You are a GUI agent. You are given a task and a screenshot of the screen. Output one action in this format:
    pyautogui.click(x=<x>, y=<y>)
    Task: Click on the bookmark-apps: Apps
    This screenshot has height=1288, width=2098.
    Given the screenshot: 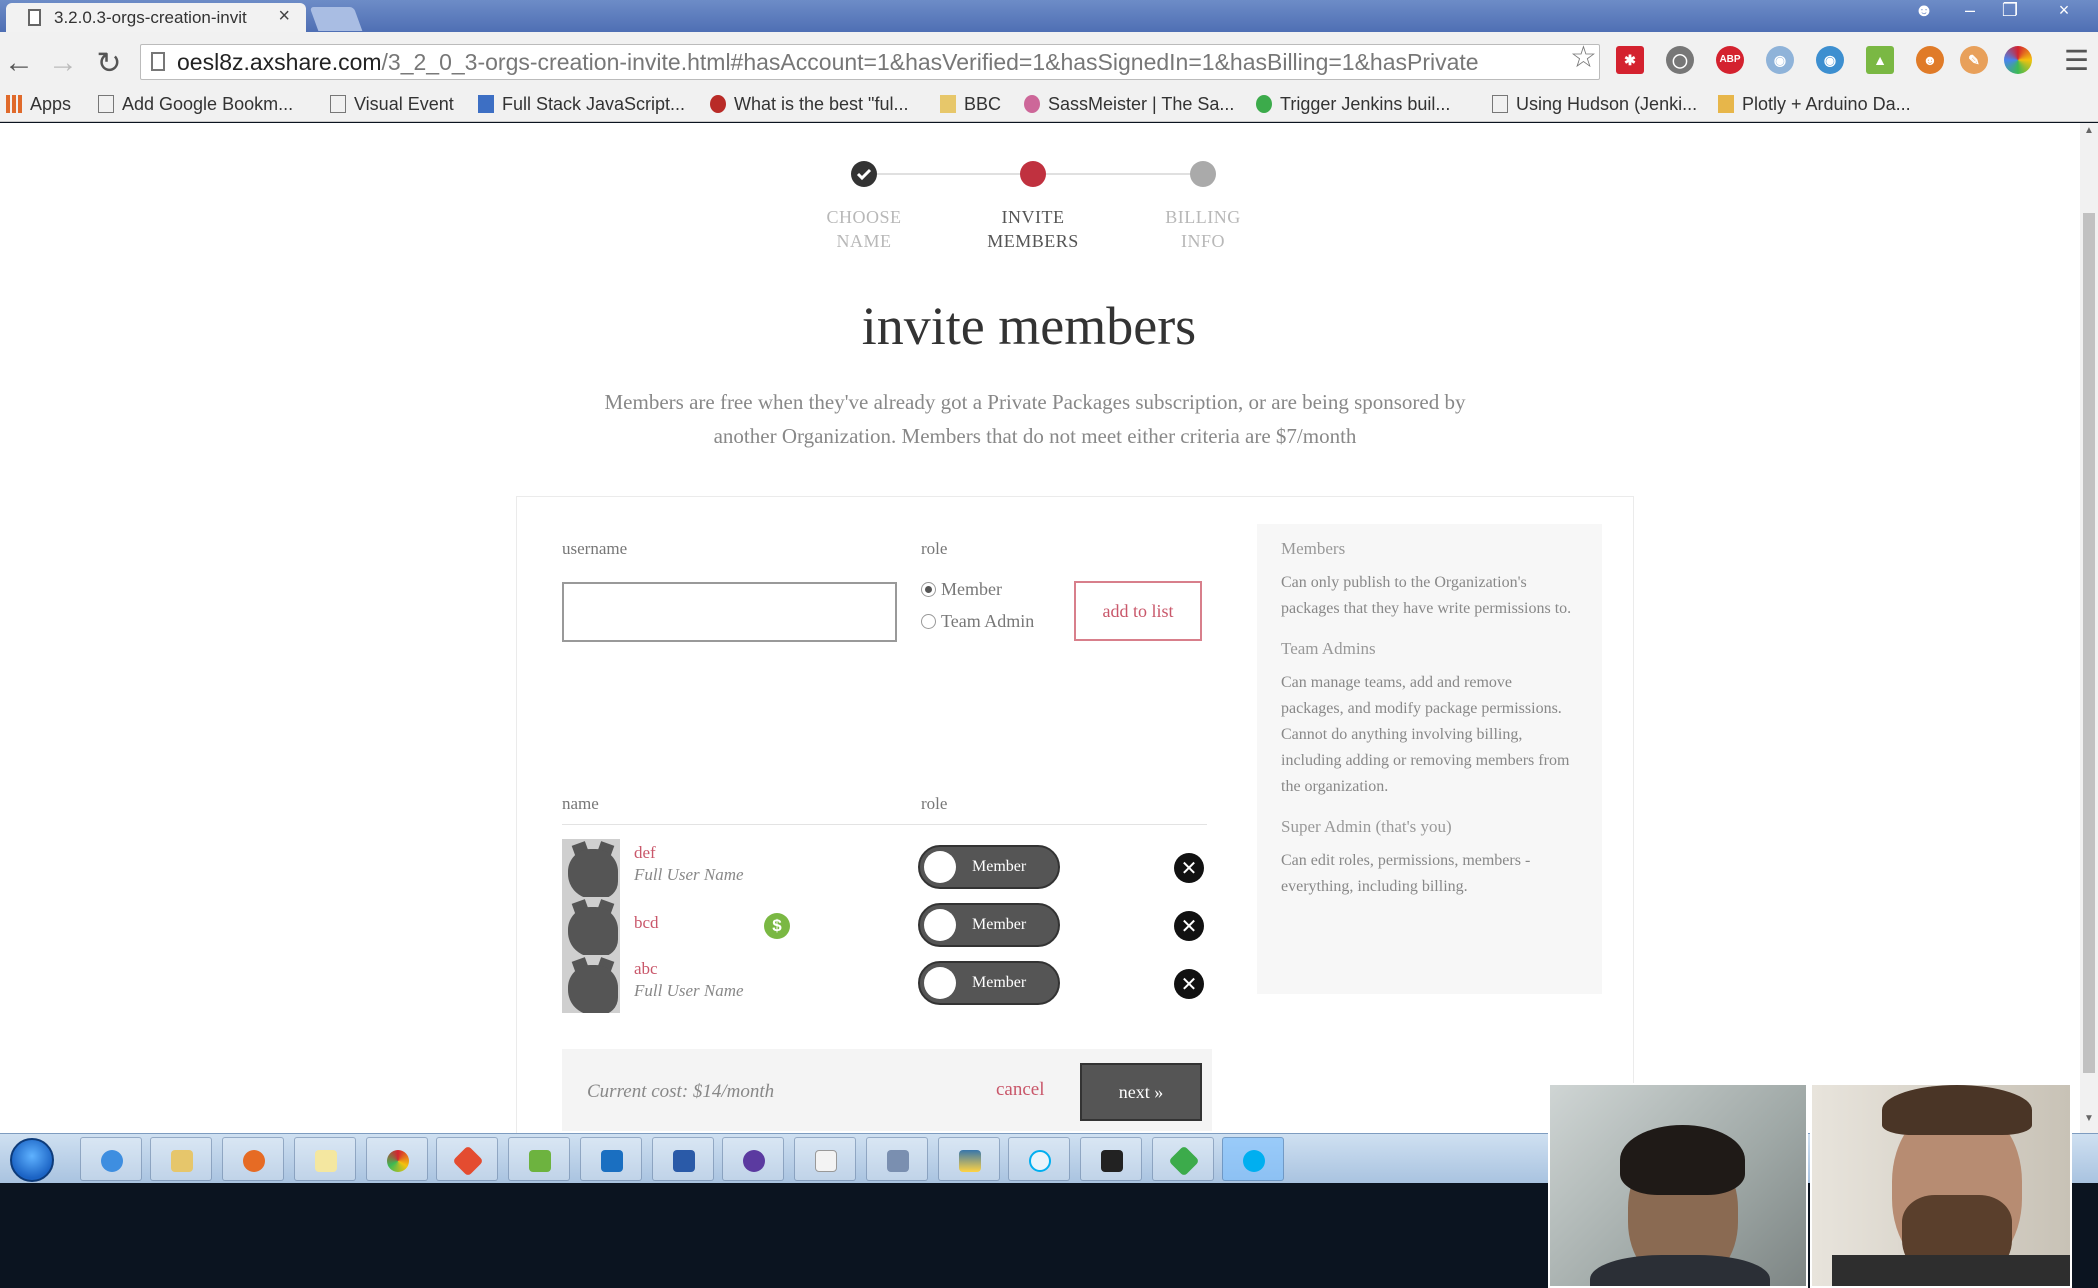 What is the action you would take?
    pyautogui.click(x=38, y=104)
    